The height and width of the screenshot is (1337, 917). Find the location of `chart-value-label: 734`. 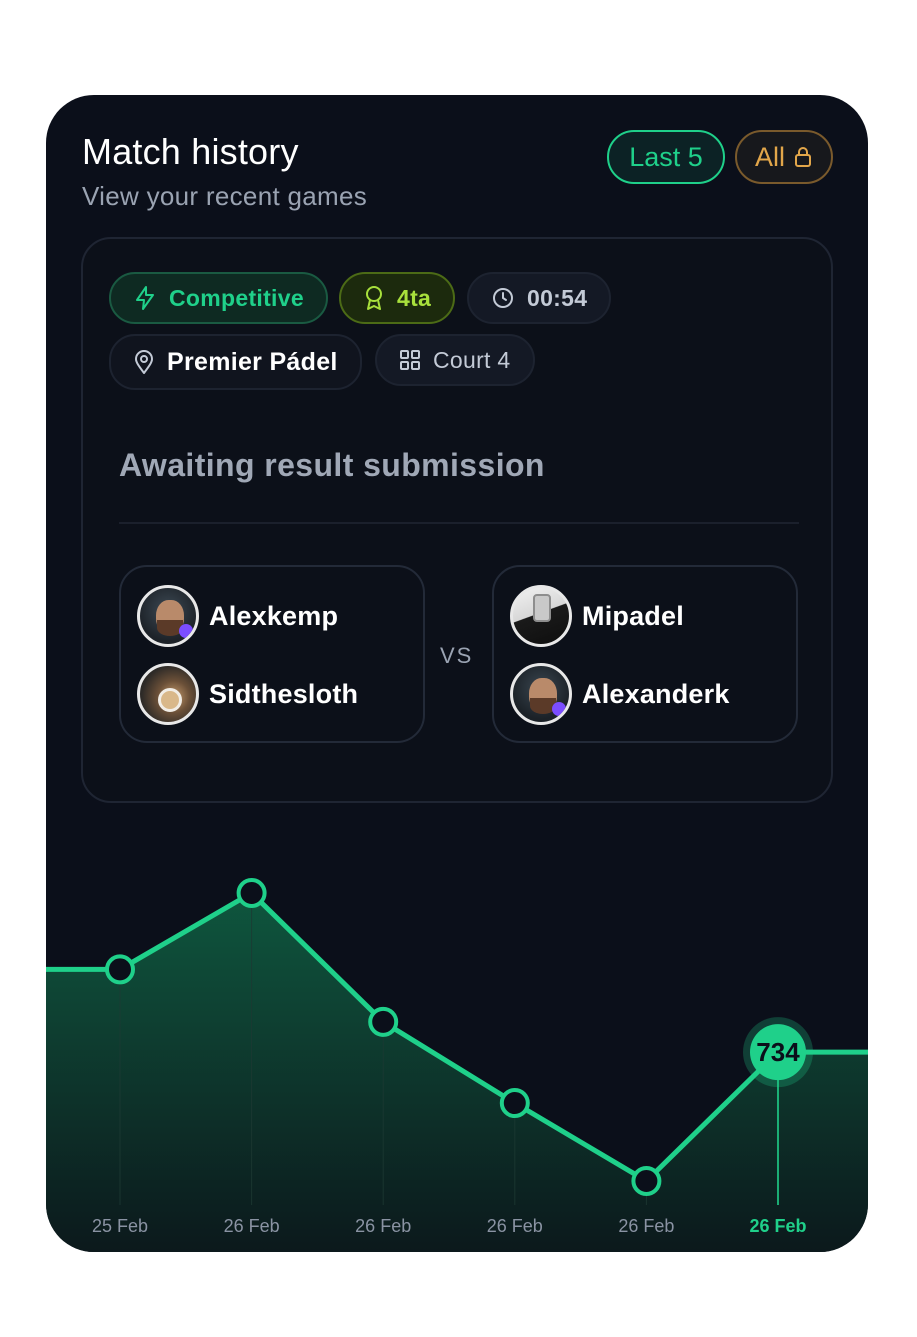

chart-value-label: 734 is located at coordinates (778, 1052).